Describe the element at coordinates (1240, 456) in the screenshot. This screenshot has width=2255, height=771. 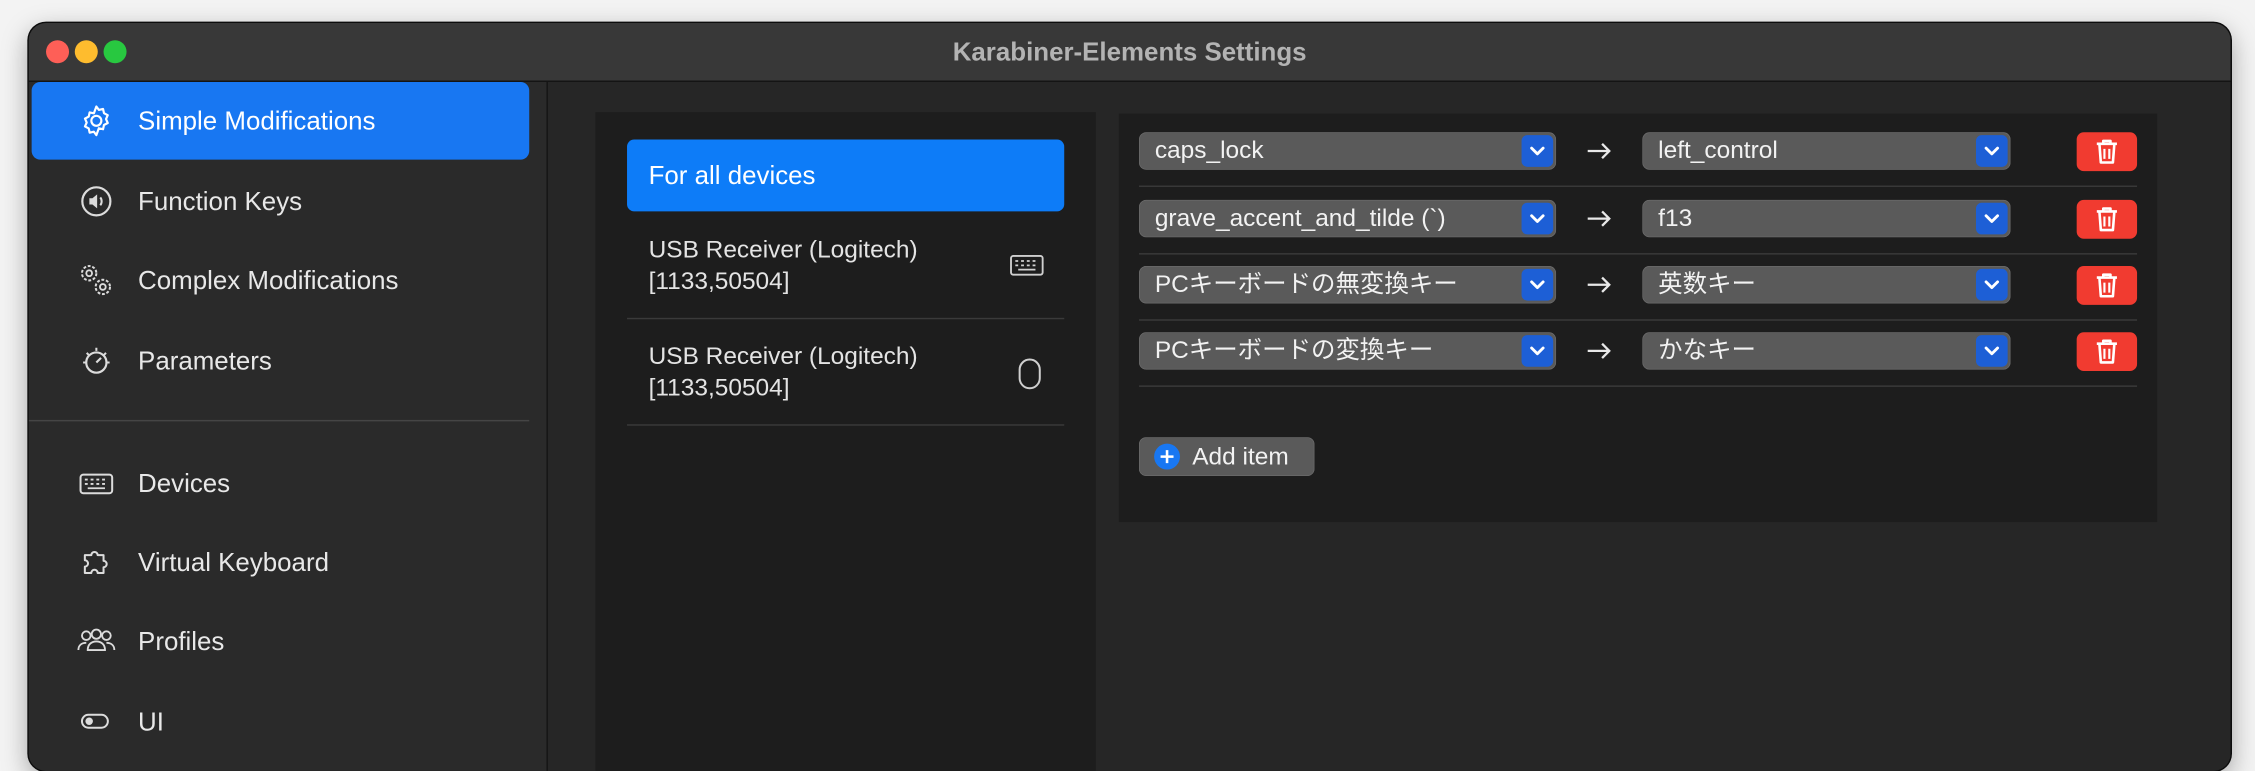
I see `add-item-label: Add item` at that location.